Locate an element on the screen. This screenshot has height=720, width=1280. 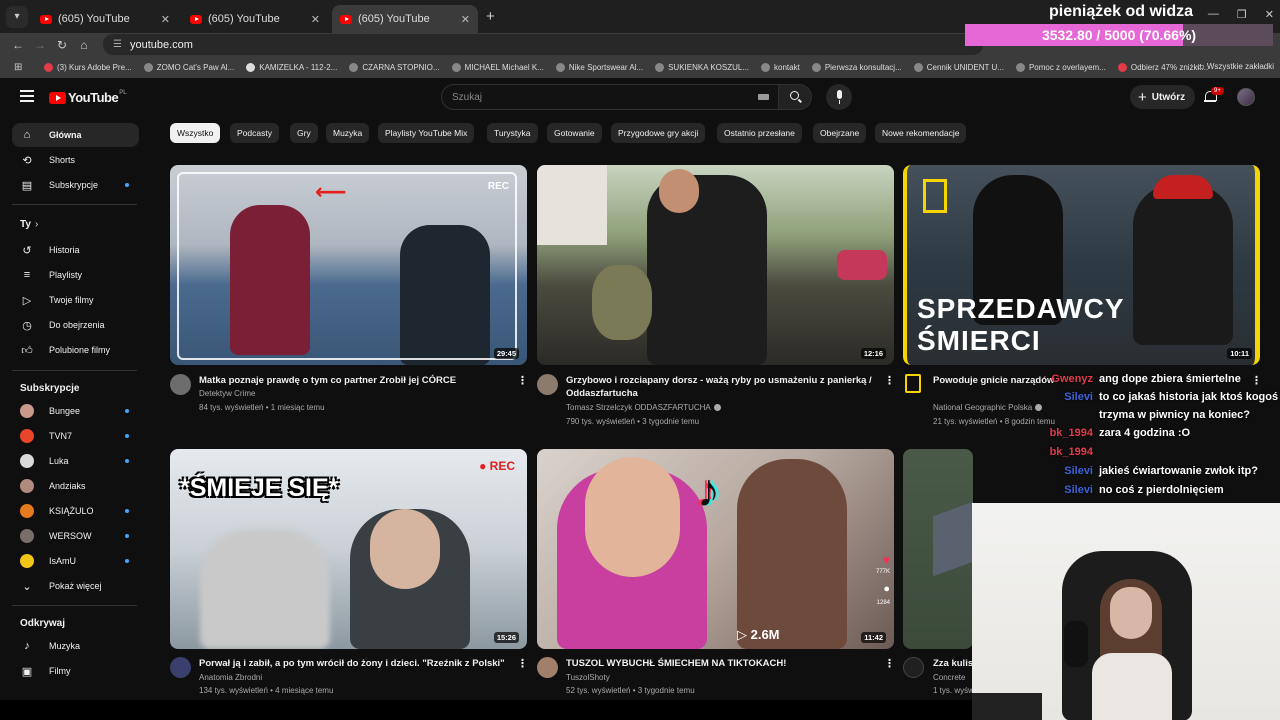
chip-watched: Obejrzane is located at coordinates (840, 133).